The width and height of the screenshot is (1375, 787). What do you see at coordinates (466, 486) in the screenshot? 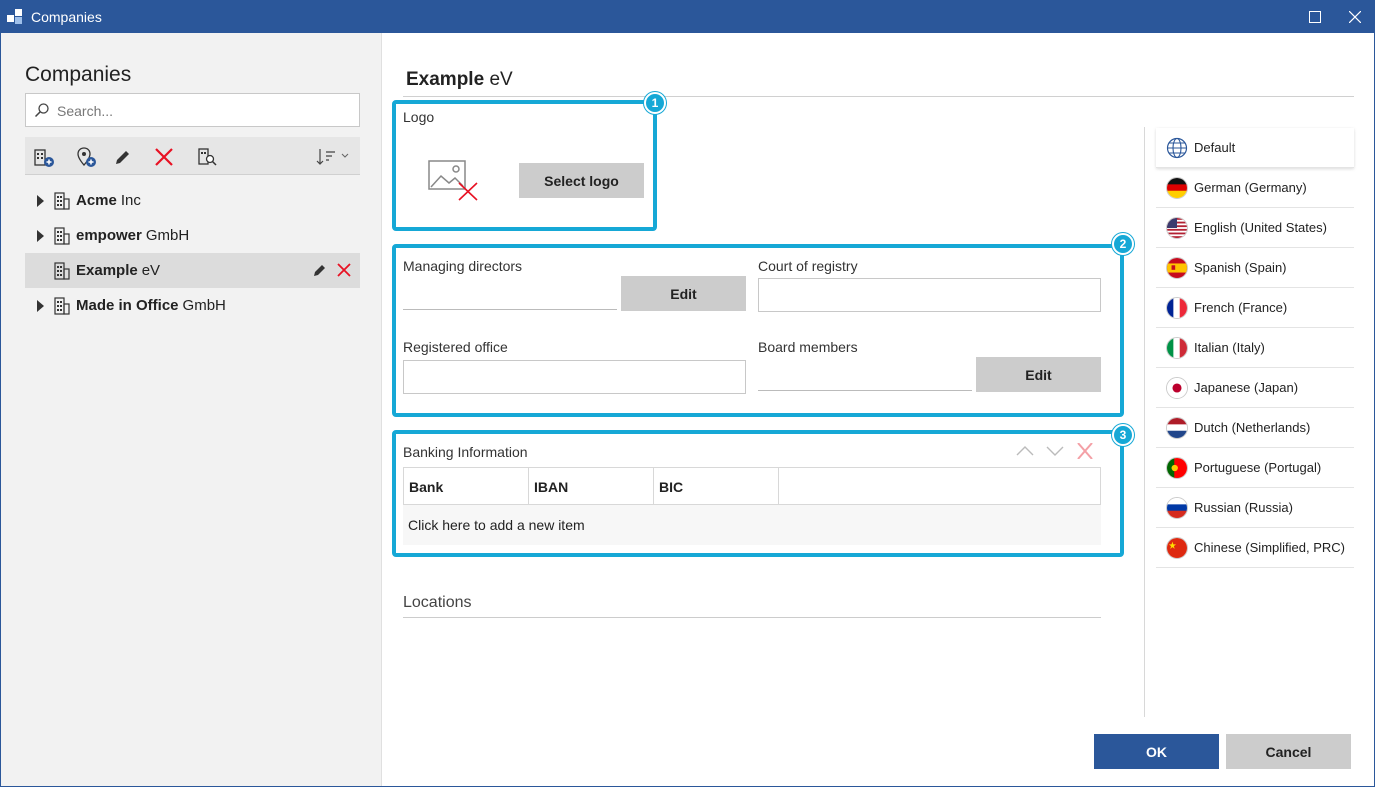
I see `column-bank: Bank` at bounding box center [466, 486].